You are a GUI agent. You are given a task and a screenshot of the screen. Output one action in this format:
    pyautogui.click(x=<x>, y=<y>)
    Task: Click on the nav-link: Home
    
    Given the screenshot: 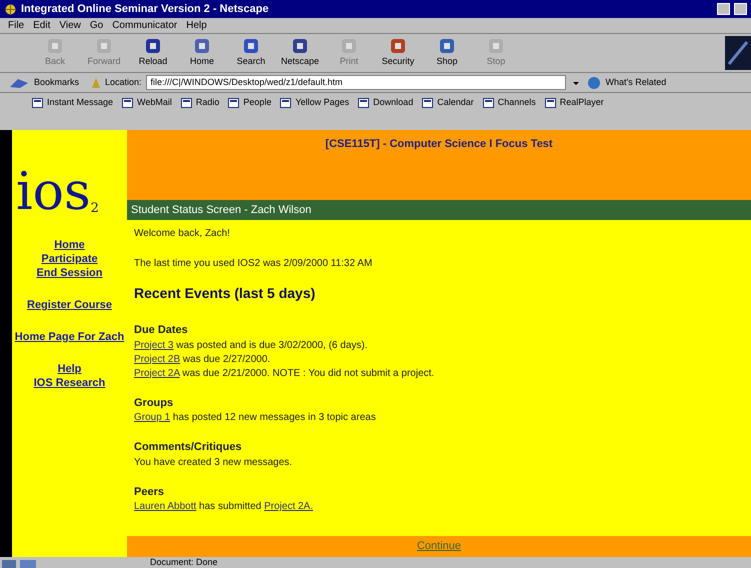 What is the action you would take?
    pyautogui.click(x=69, y=245)
    